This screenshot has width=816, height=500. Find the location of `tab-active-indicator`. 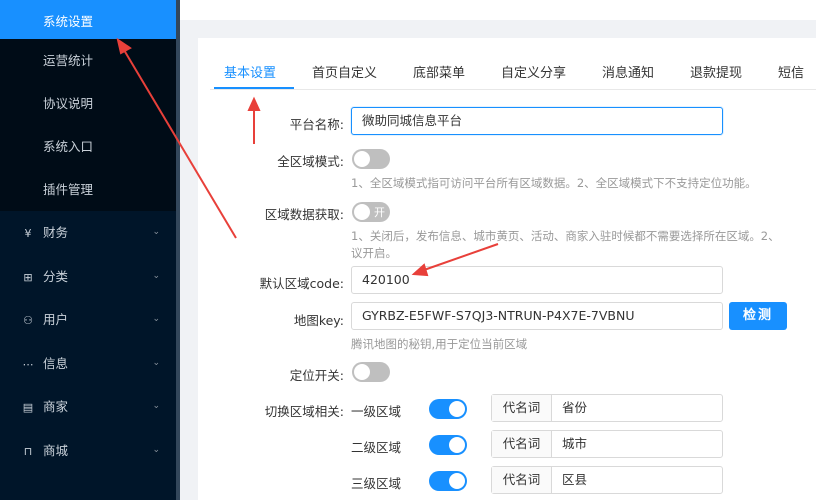

tab-active-indicator is located at coordinates (254, 88).